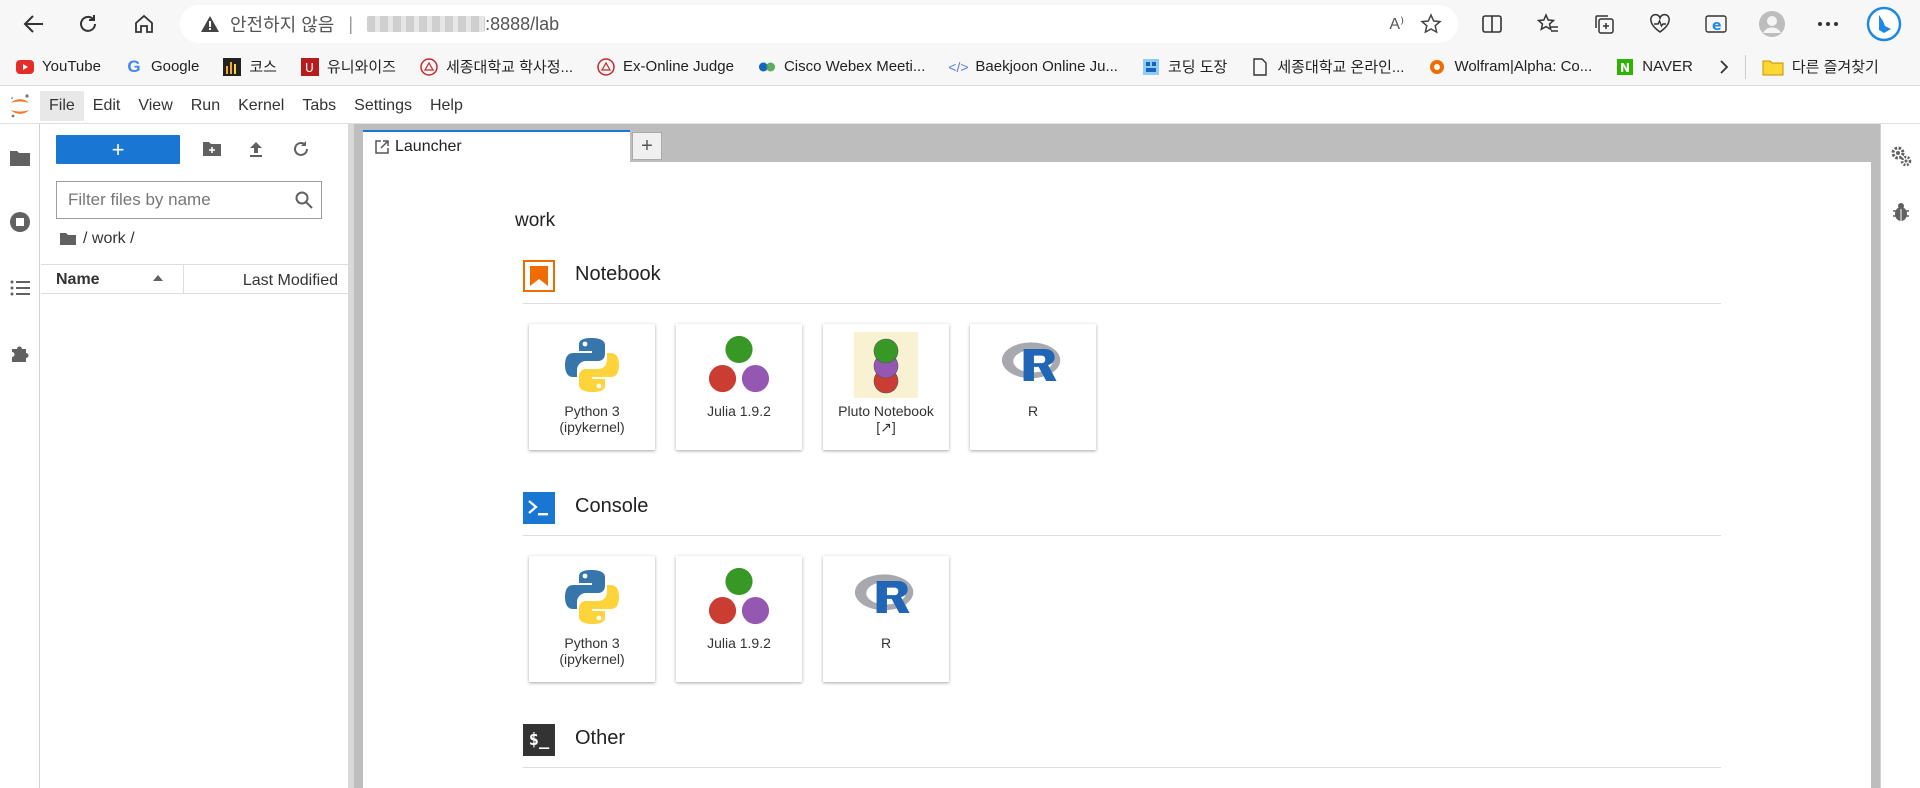 Image resolution: width=1920 pixels, height=788 pixels. What do you see at coordinates (661, 67) in the screenshot?
I see `bookmark-ex-online-judge: Ex-Online Judge` at bounding box center [661, 67].